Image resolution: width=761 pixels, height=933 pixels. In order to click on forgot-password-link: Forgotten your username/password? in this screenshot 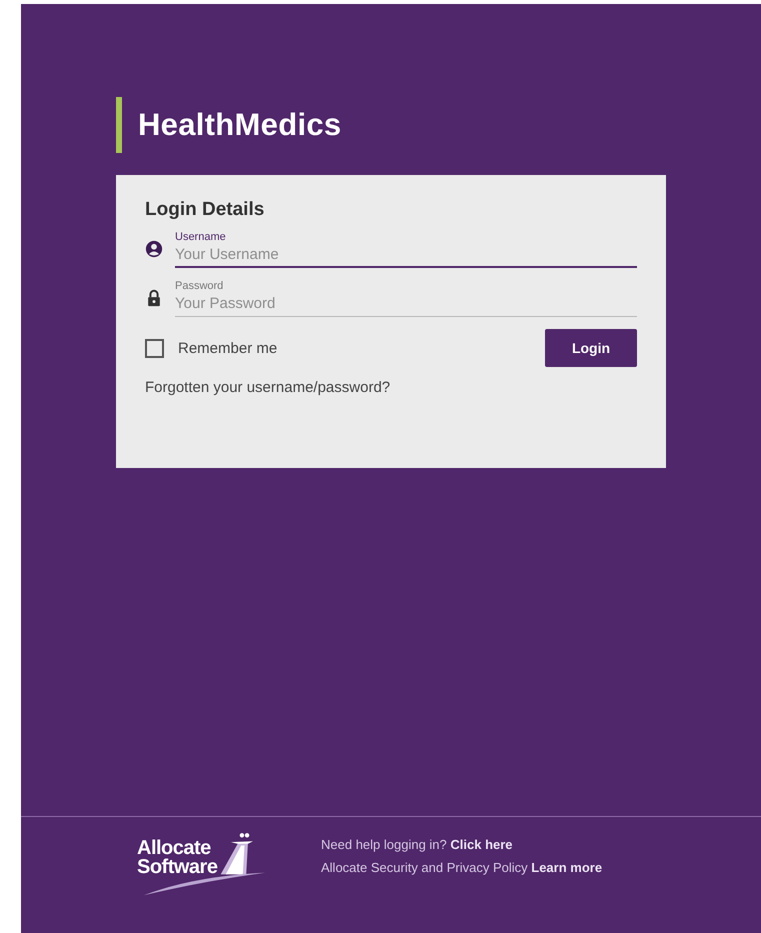, I will do `click(267, 387)`.